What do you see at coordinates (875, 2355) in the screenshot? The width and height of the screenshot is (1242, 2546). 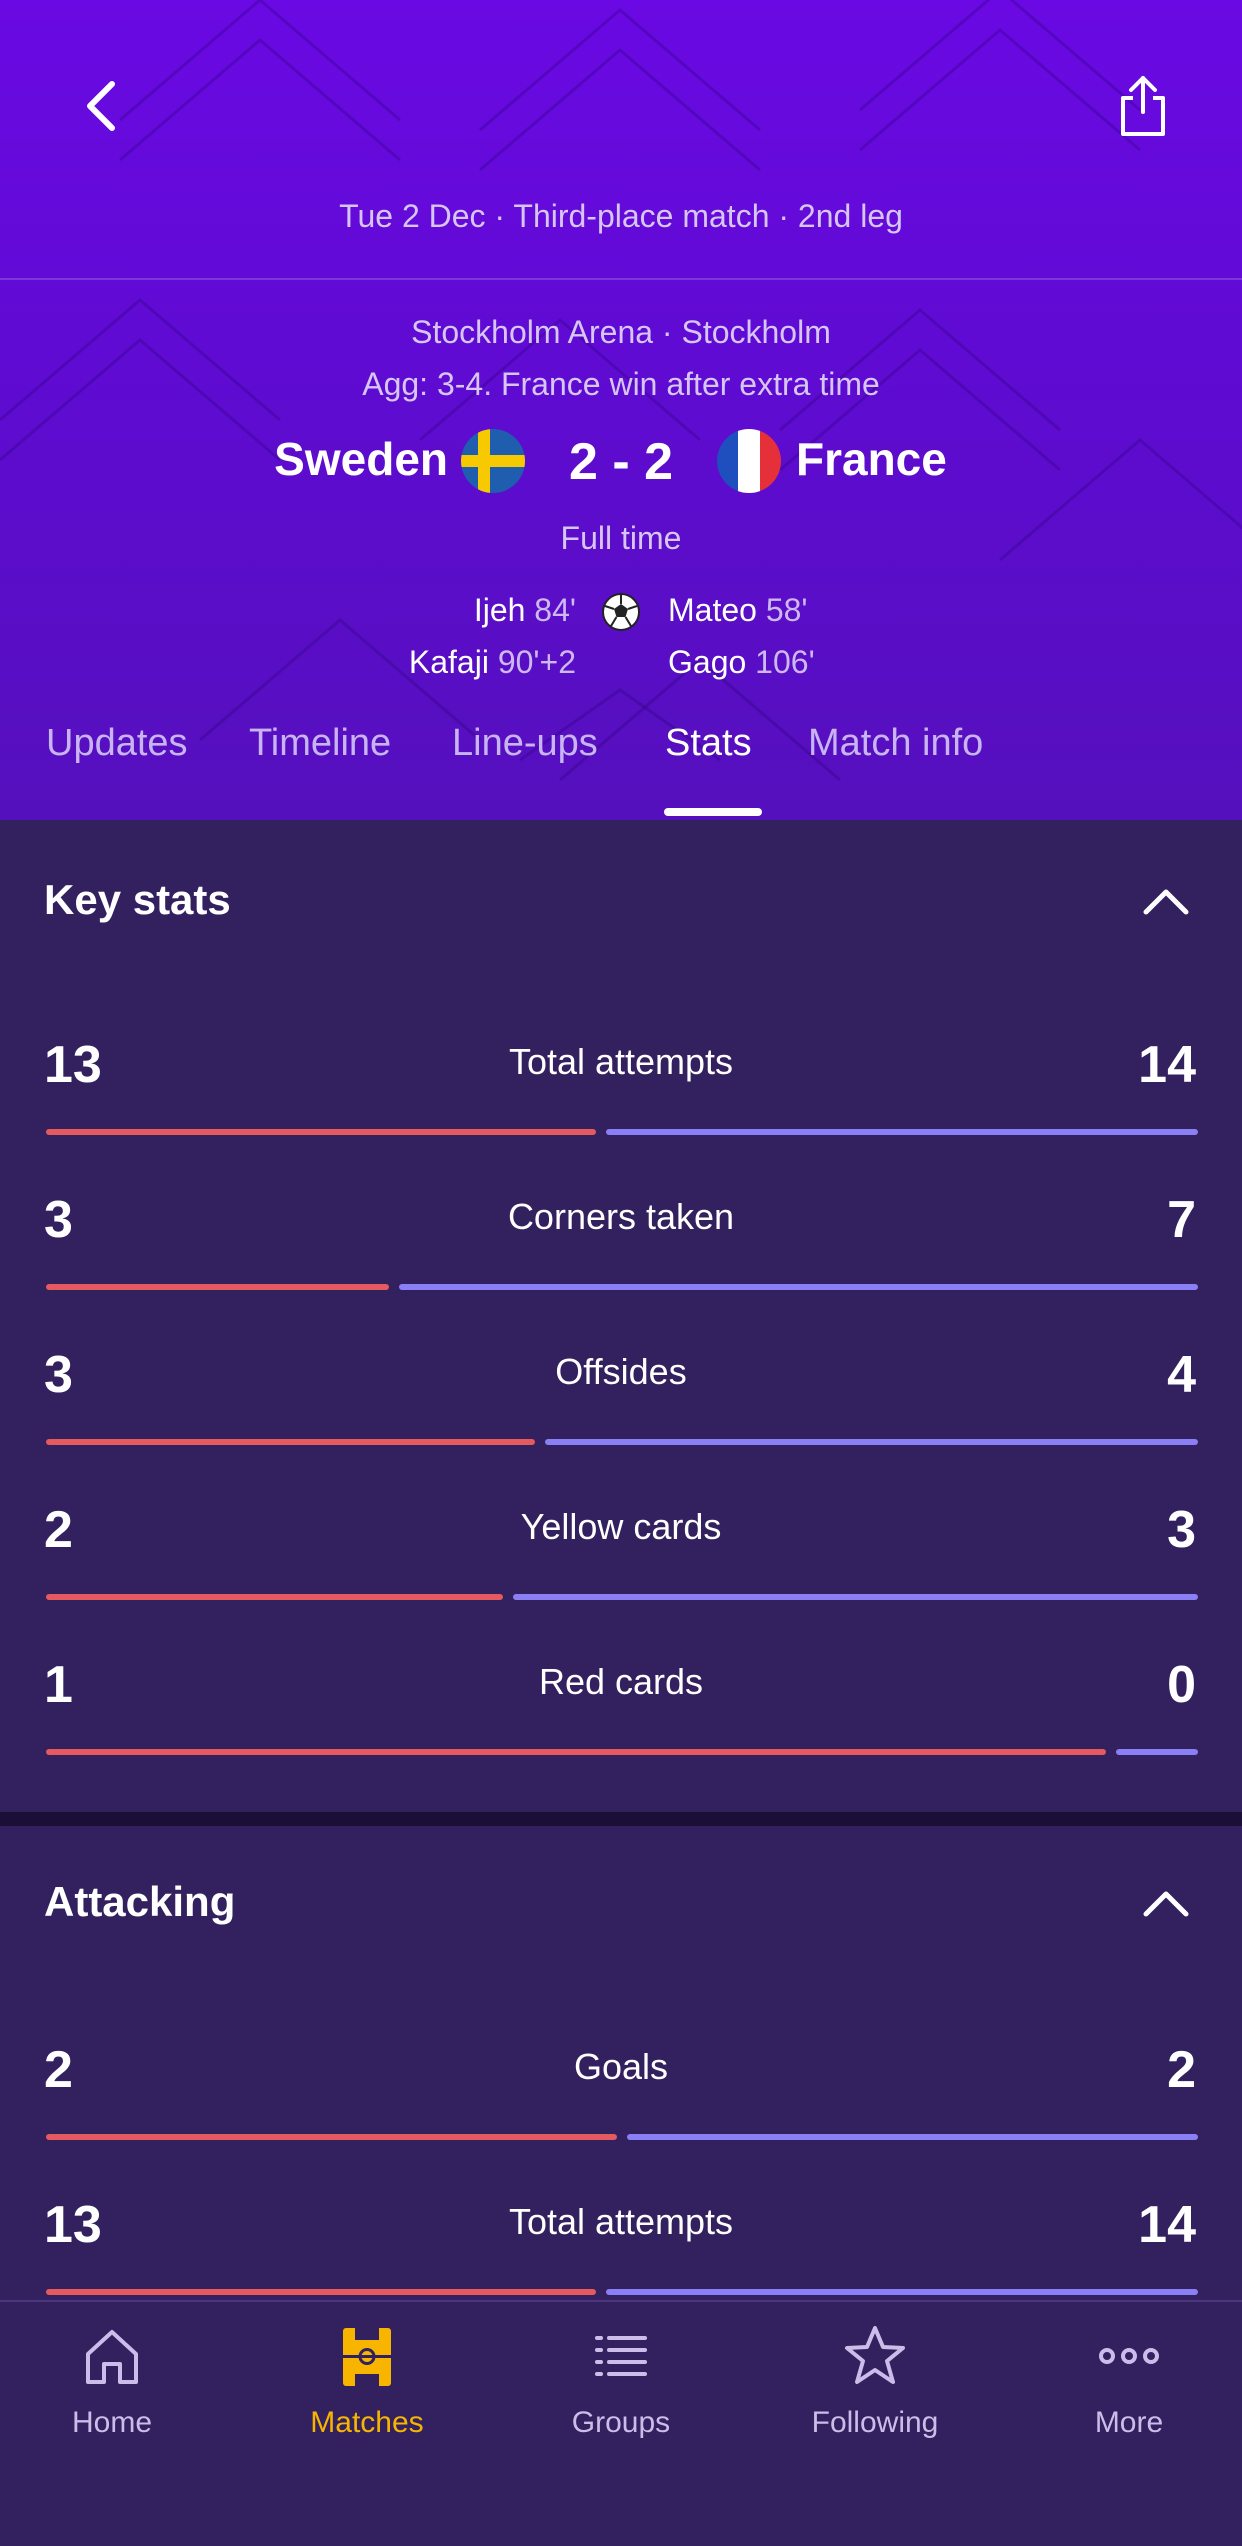 I see `star-icon` at bounding box center [875, 2355].